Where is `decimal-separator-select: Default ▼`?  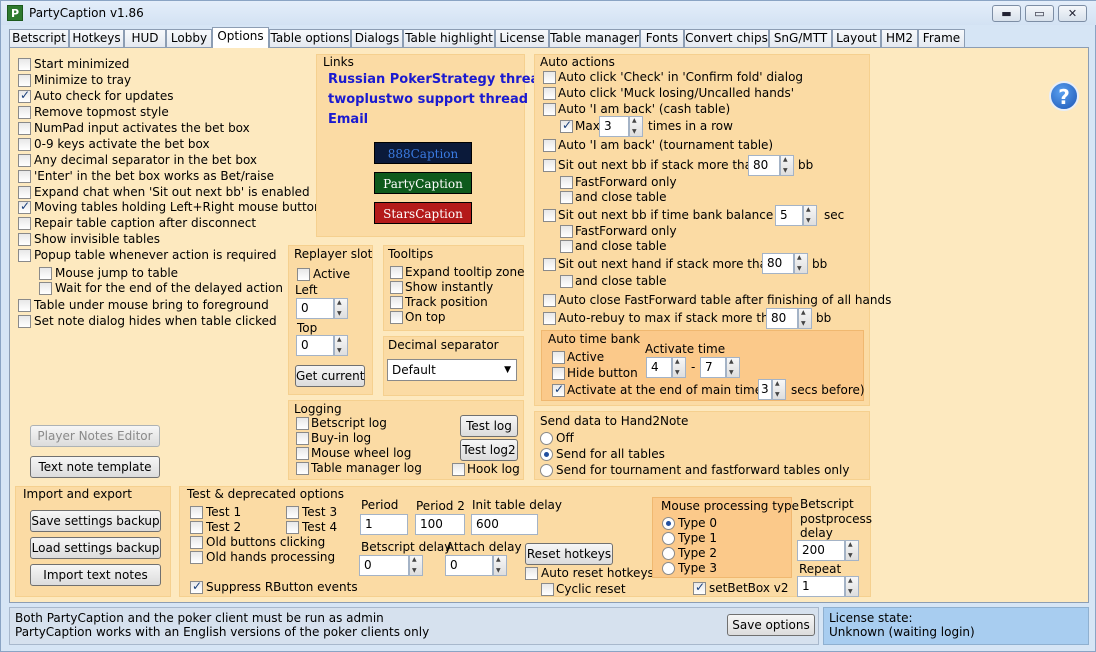 decimal-separator-select: Default ▼ is located at coordinates (452, 370).